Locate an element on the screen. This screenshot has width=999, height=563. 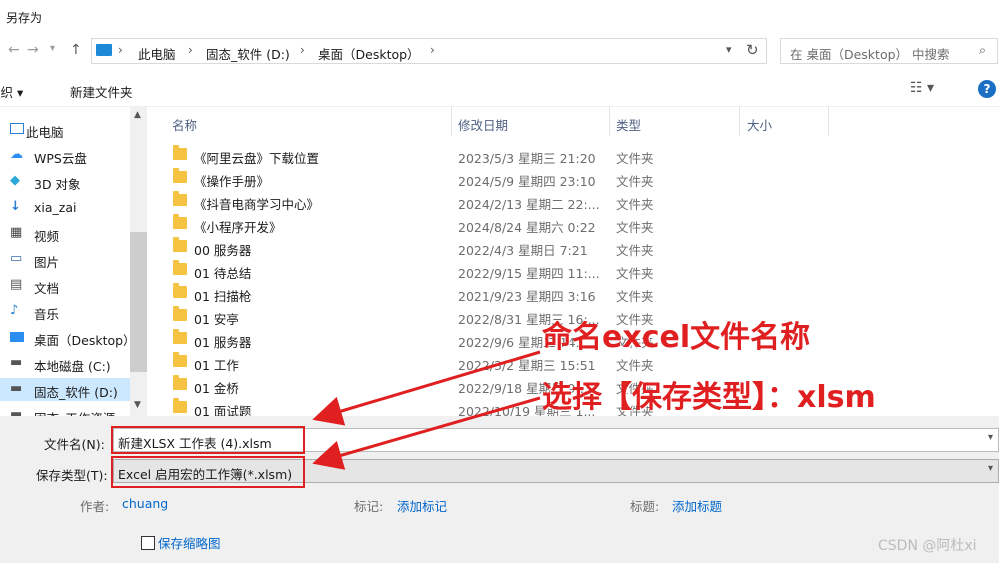
annotation-name-file: 命名excel文件名称 is located at coordinates (676, 337).